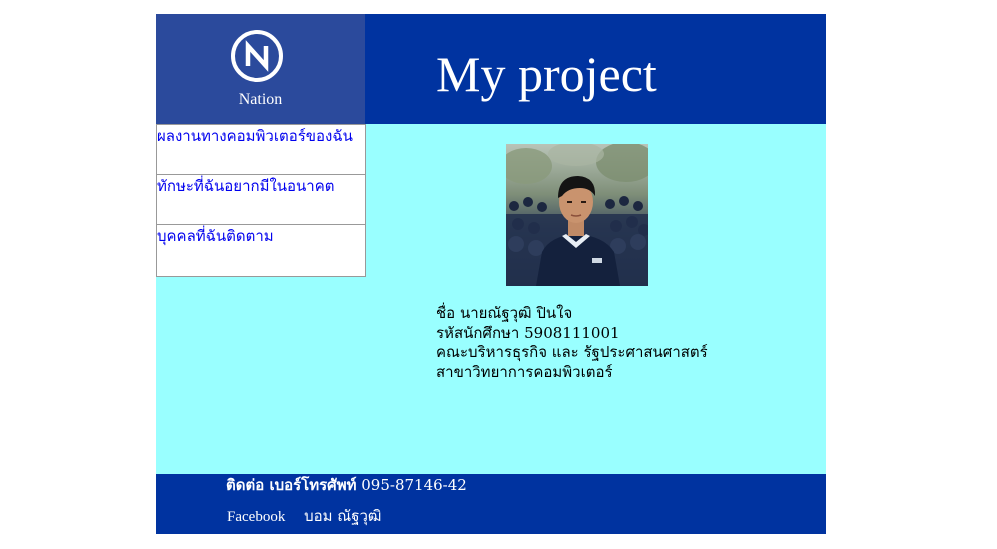 The height and width of the screenshot is (549, 997). What do you see at coordinates (255, 136) in the screenshot?
I see `nav-link-computer-works: ผลงานทางคอมพิวเตอร์ของฉัน` at bounding box center [255, 136].